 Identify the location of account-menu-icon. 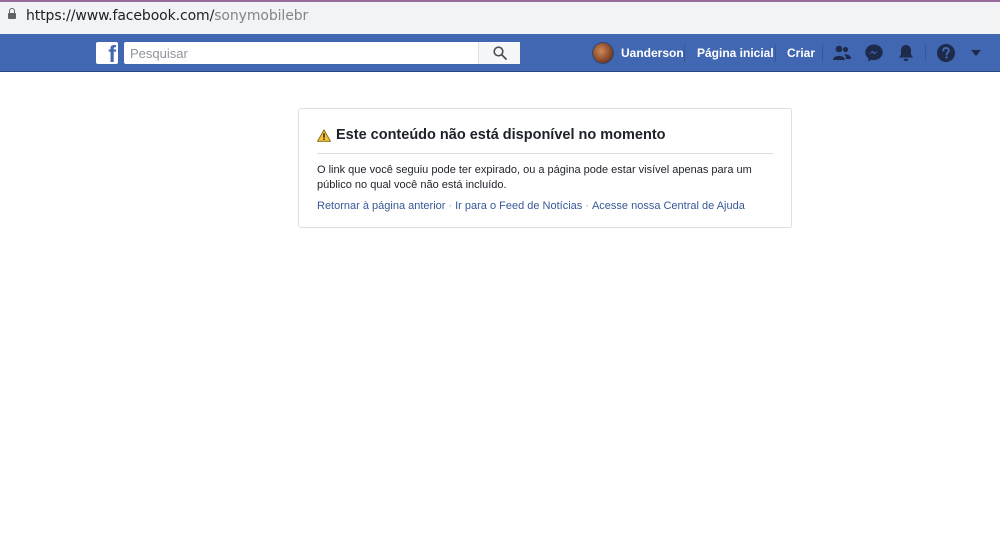
(976, 53).